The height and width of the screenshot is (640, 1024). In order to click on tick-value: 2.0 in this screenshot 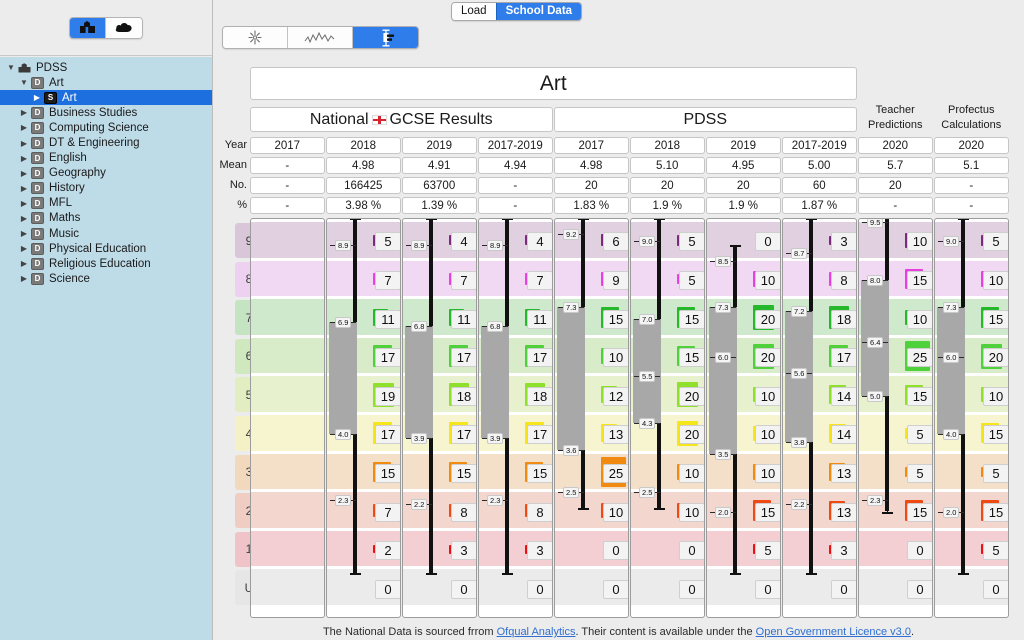, I will do `click(723, 512)`.